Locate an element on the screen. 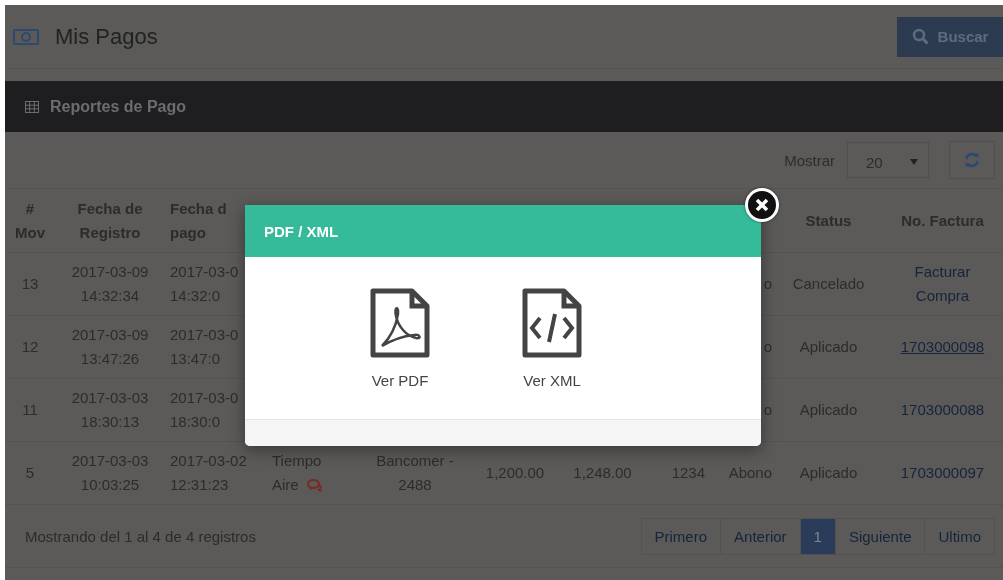 The height and width of the screenshot is (580, 1003). search-icon is located at coordinates (920, 36).